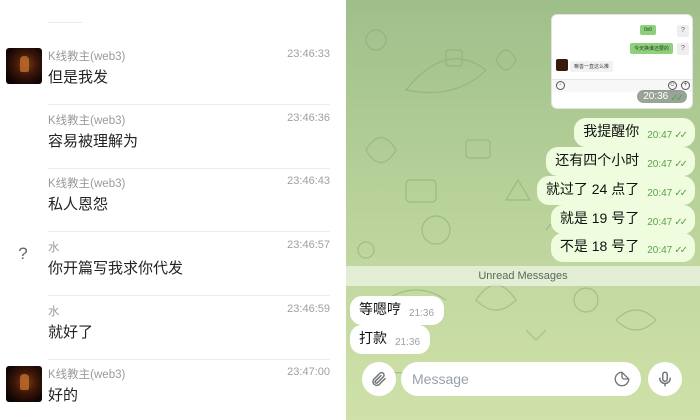 The image size is (700, 420). I want to click on incoming-message: 打款 21:36, so click(390, 339).